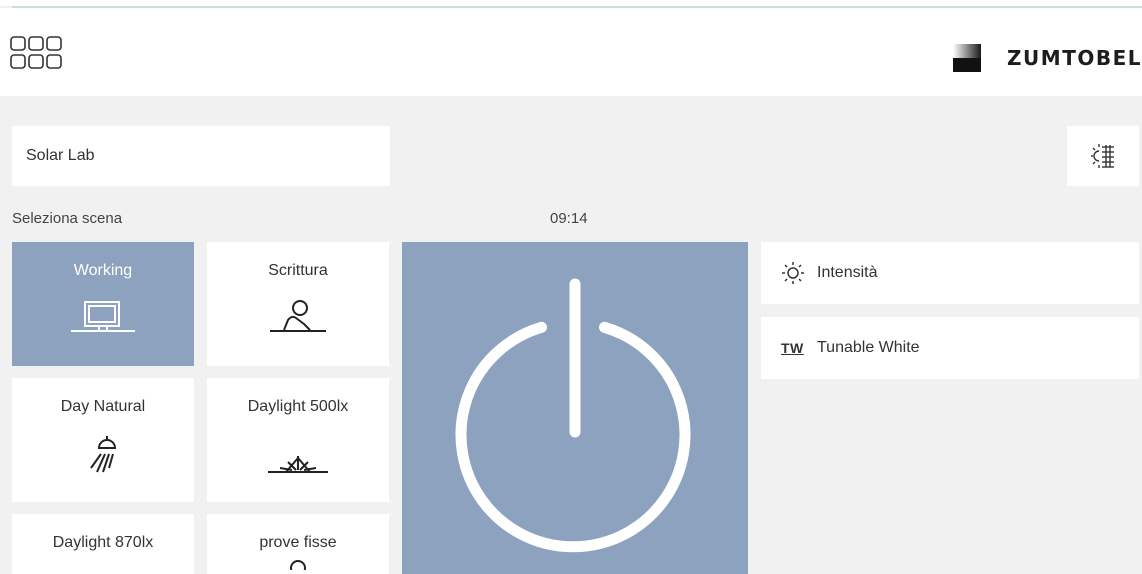 This screenshot has width=1142, height=574. I want to click on room-name: Solar Lab, so click(60, 155).